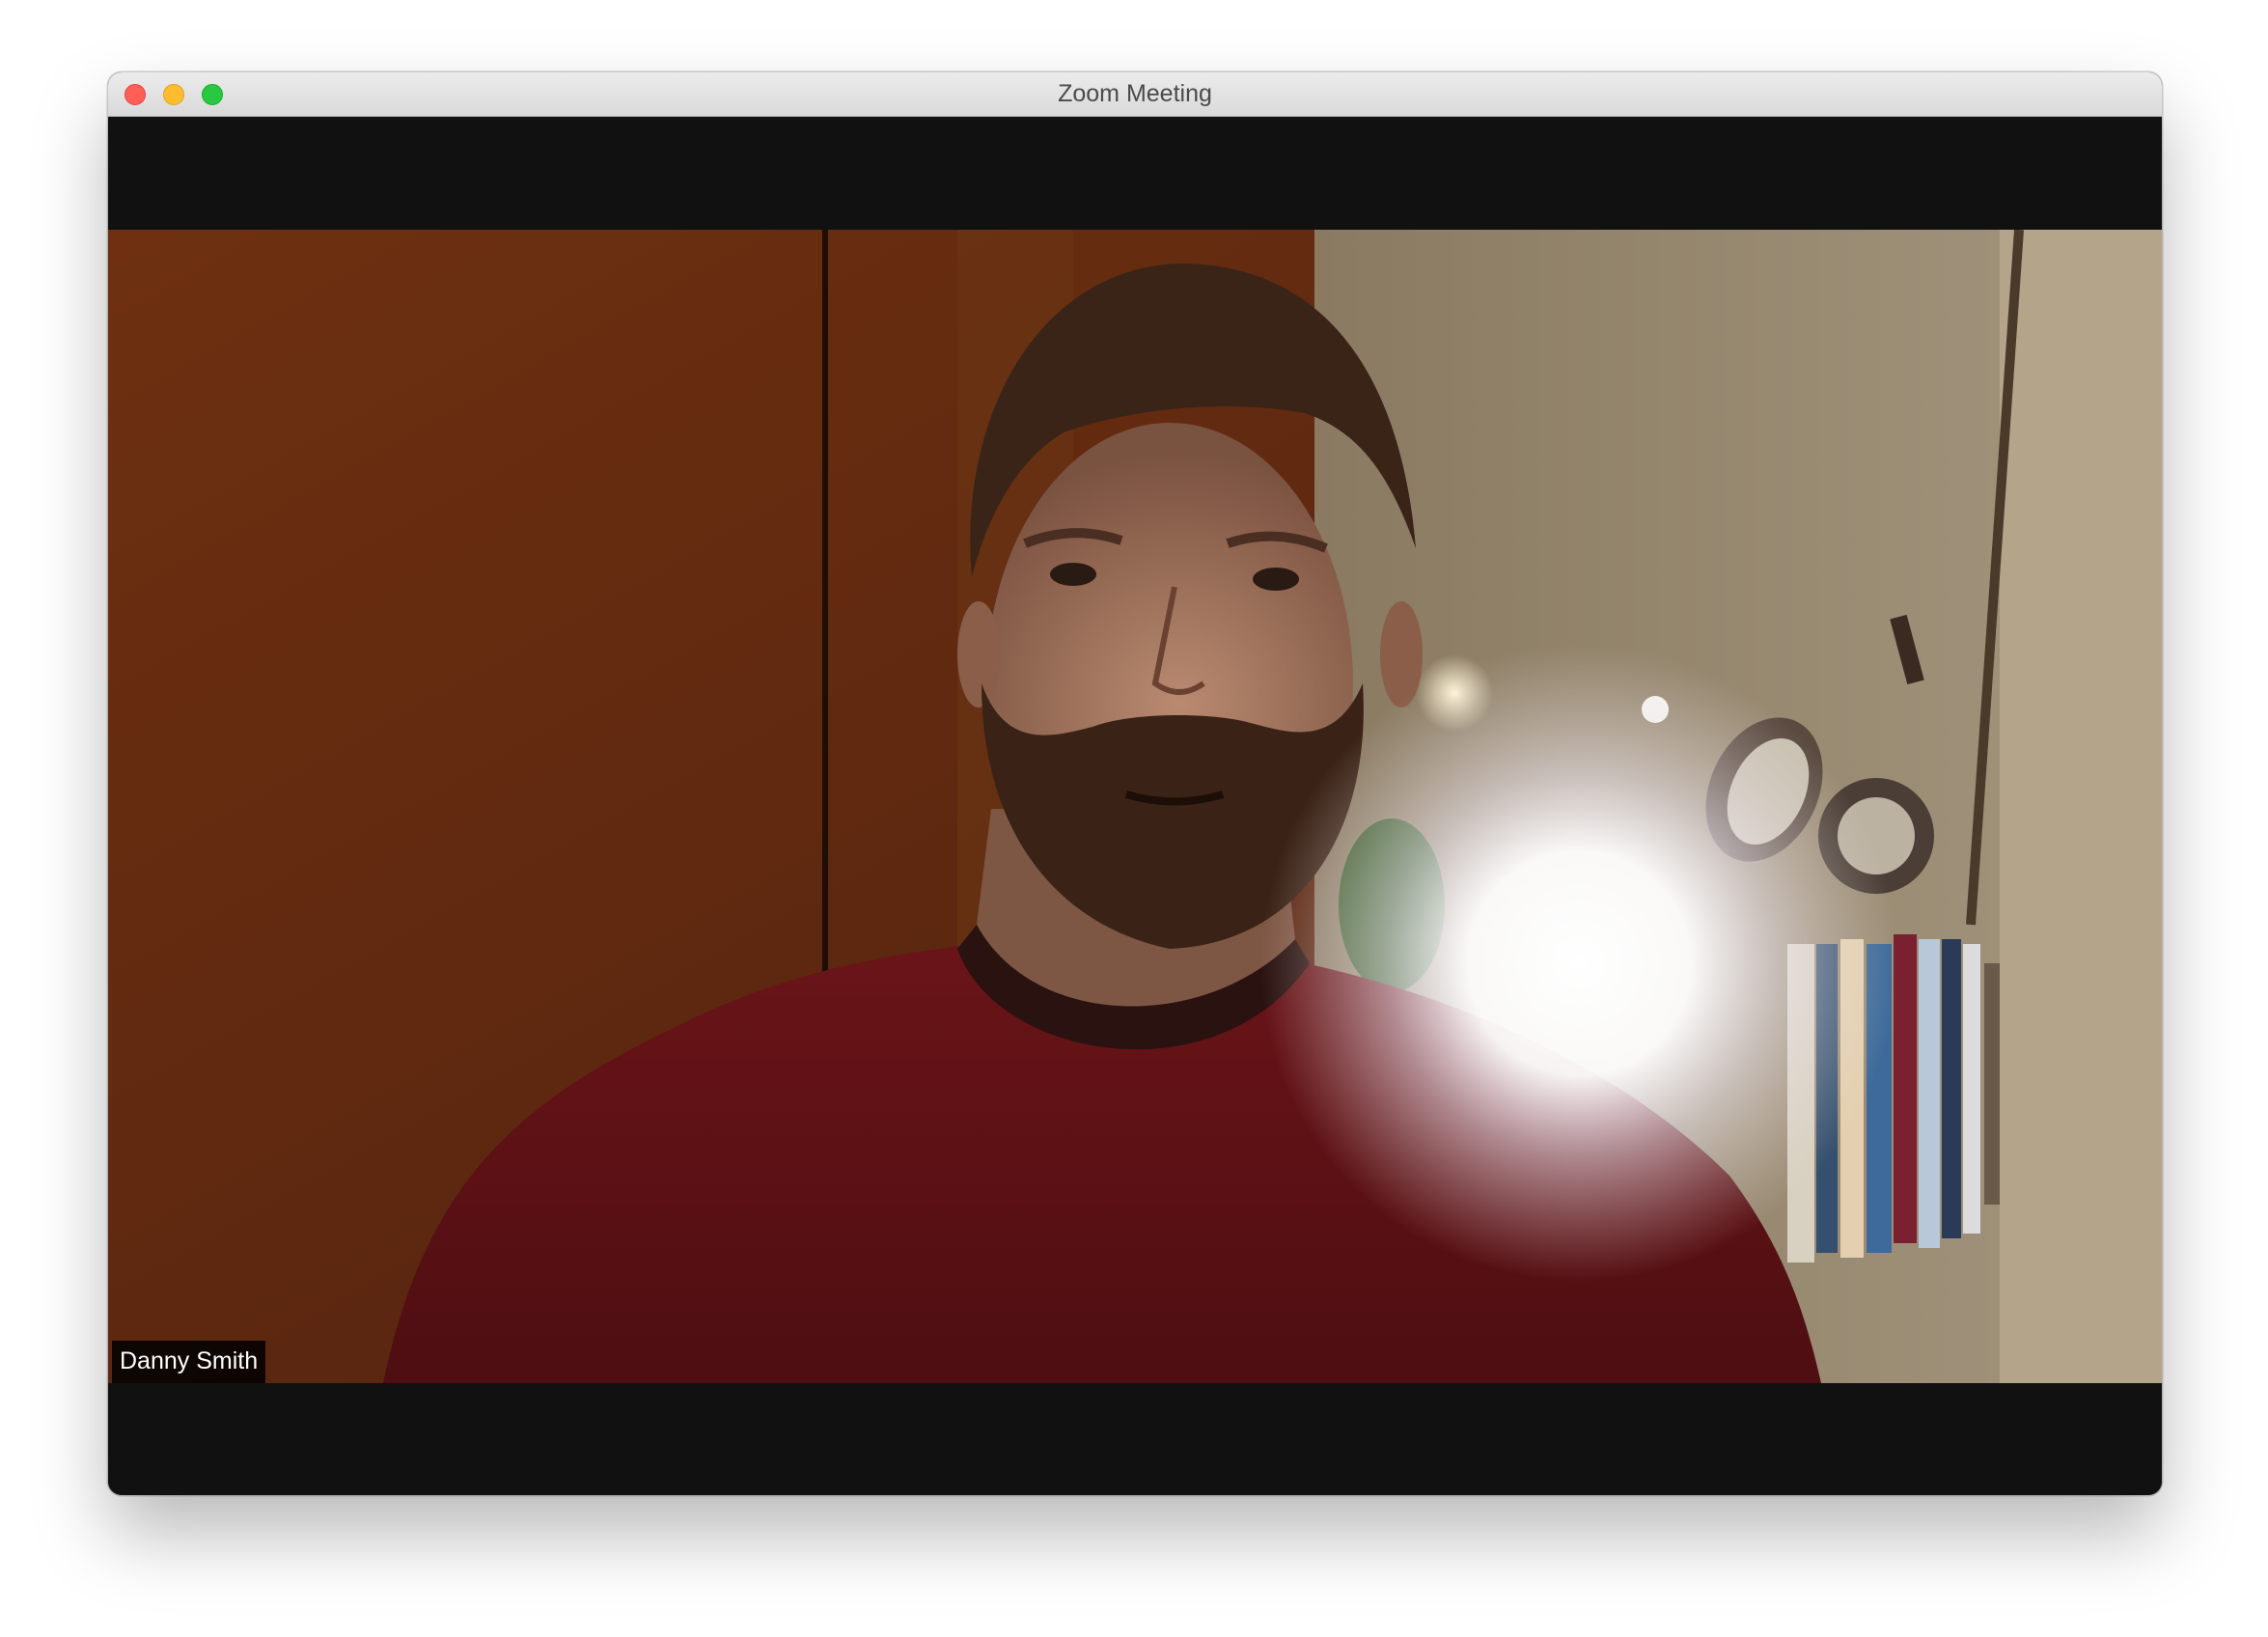 This screenshot has height=1637, width=2268. I want to click on window-title: Zoom Meeting, so click(1135, 94).